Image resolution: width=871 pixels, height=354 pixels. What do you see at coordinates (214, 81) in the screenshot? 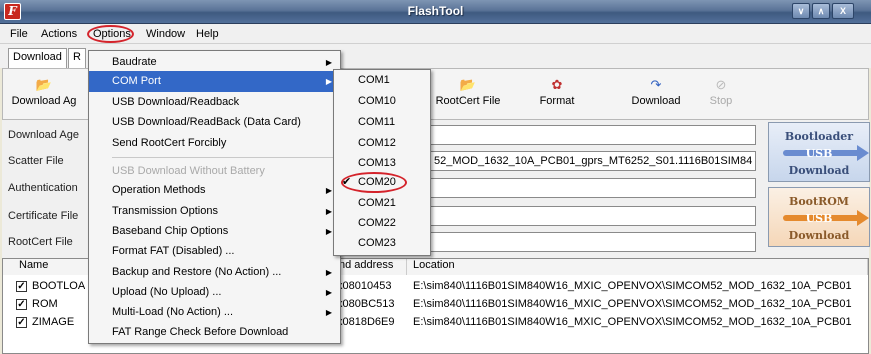
I see `menu-item-com-port: COM Port ▶` at bounding box center [214, 81].